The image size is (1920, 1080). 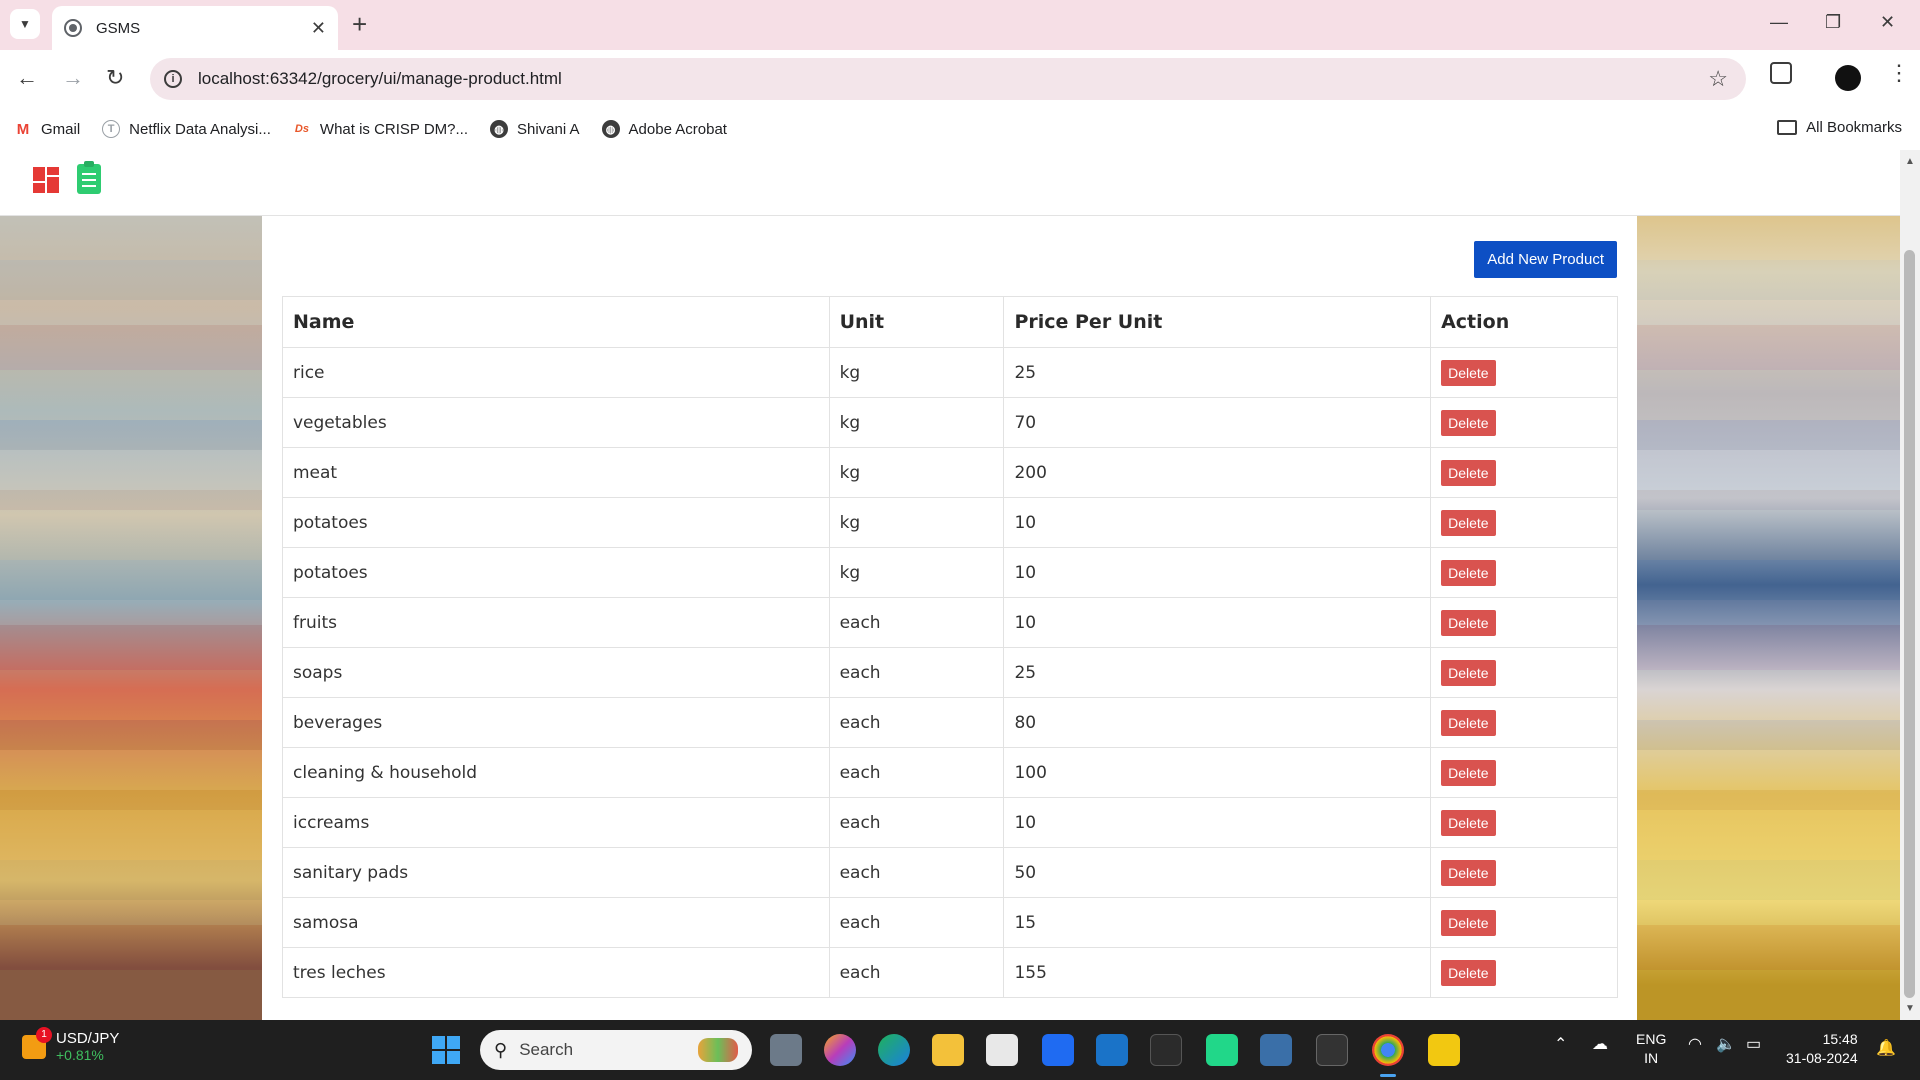 I want to click on windows-start-icon, so click(x=446, y=1050).